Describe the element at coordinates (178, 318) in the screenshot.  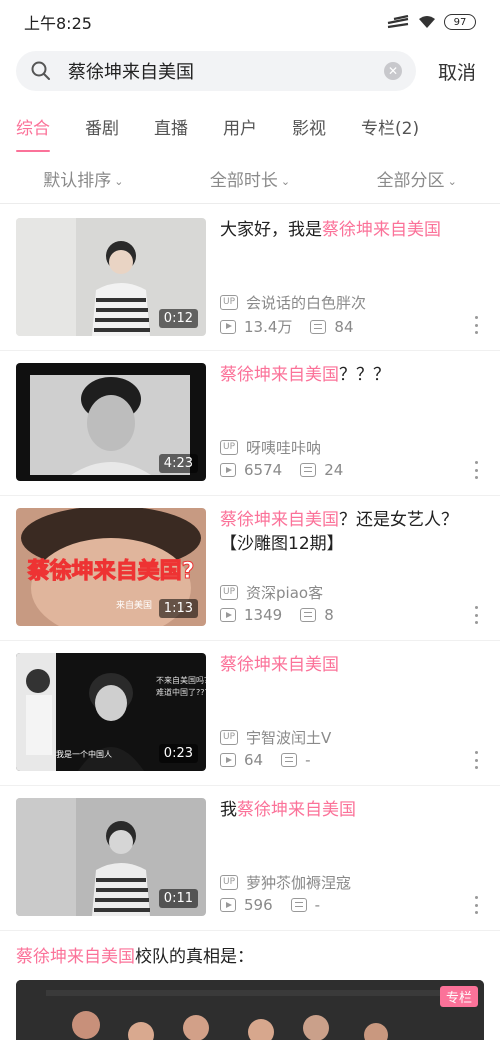
I see `video-duration: 0:12` at that location.